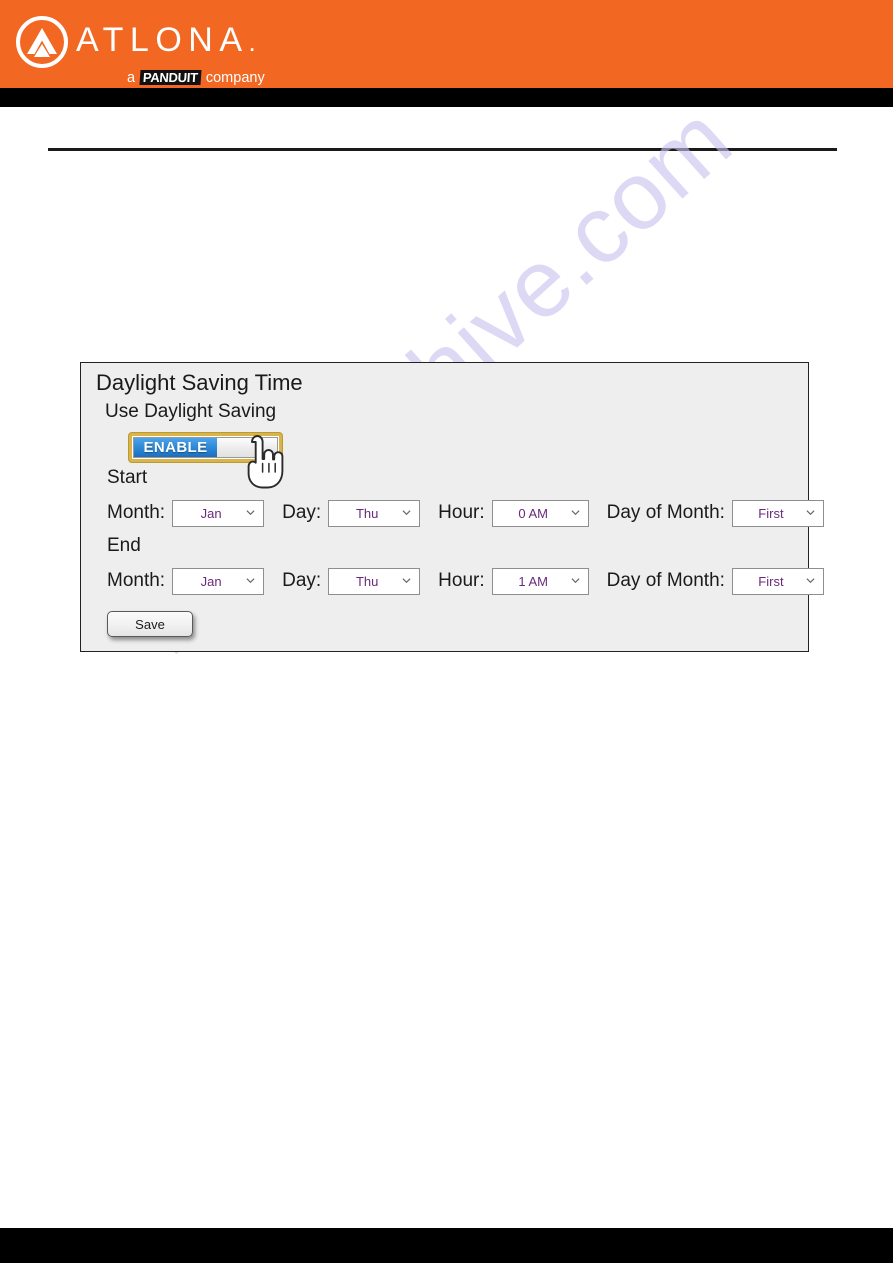  I want to click on end-day-of-month-select: First, so click(777, 581).